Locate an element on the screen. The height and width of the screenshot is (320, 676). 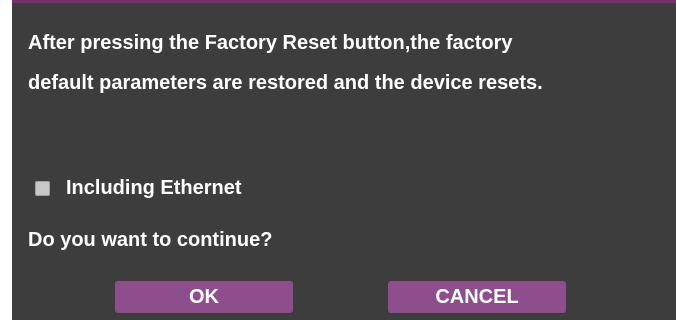
including-ethernet-label: Including Ethernet is located at coordinates (154, 188).